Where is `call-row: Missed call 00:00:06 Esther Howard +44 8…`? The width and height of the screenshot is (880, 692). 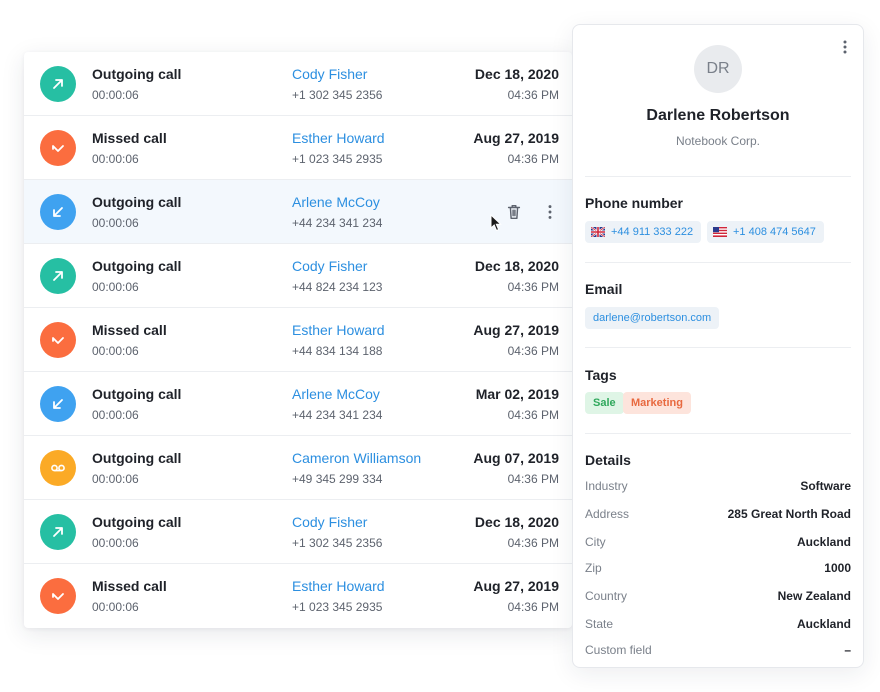 call-row: Missed call 00:00:06 Esther Howard +44 8… is located at coordinates (298, 340).